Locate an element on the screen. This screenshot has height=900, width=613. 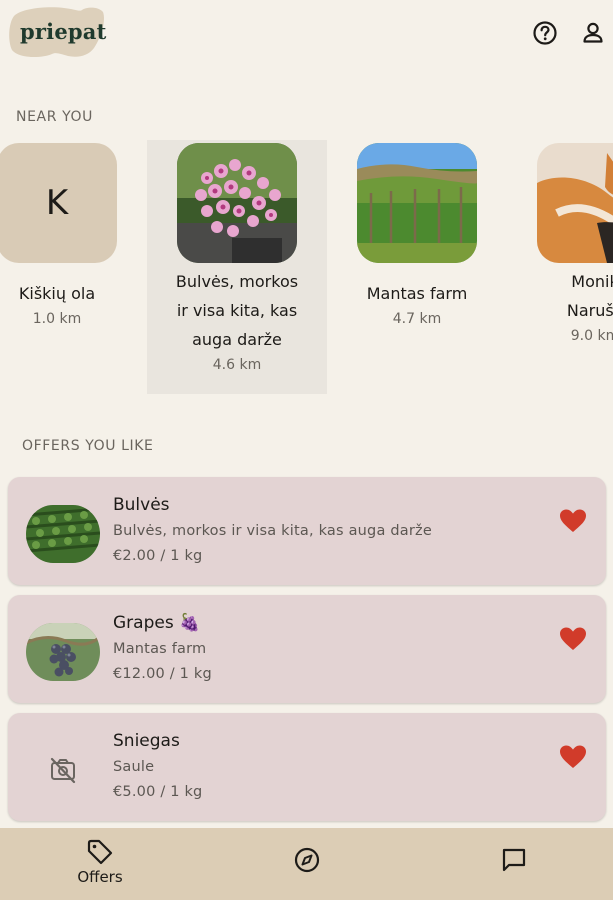
potato-field-photo is located at coordinates (63, 534).